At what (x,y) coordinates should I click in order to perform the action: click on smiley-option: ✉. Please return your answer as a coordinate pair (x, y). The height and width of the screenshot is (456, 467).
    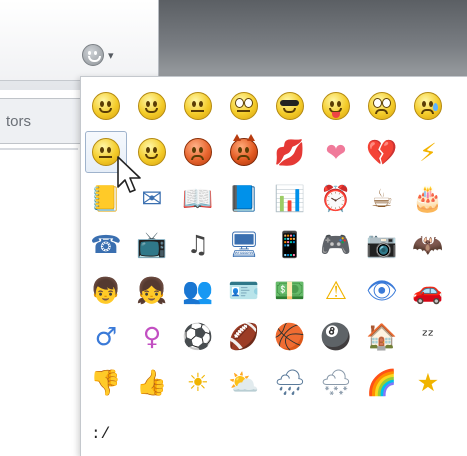
    Looking at the image, I should click on (152, 198).